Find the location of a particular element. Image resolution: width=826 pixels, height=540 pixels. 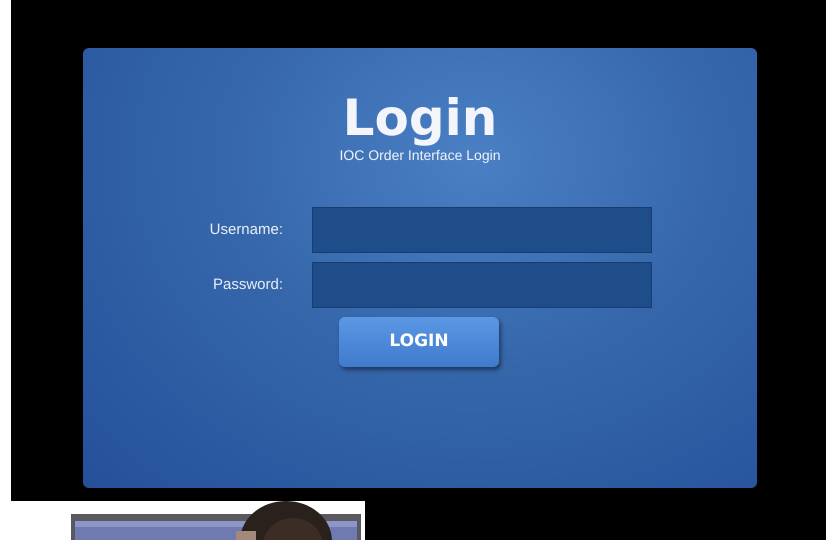

login-subtitle: IOC Order Interface Login is located at coordinates (420, 155).